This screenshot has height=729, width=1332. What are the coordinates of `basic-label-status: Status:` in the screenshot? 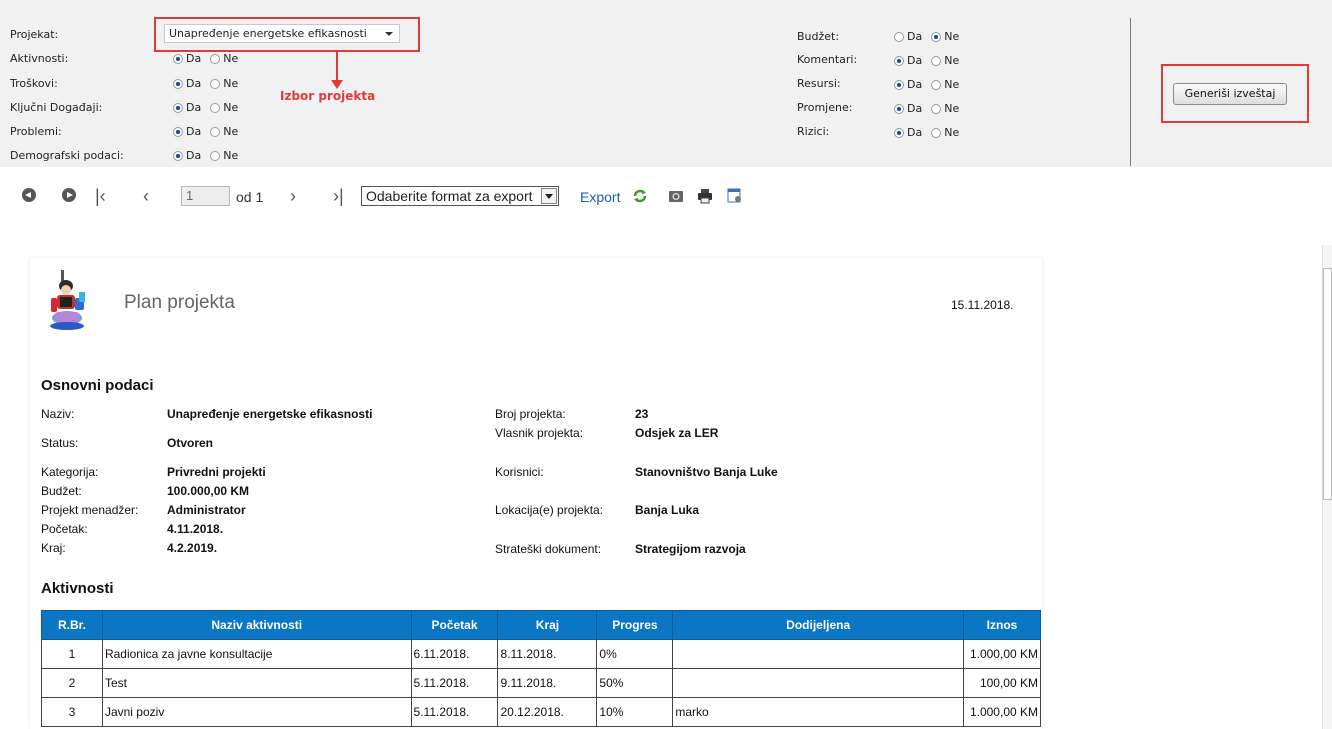 It's located at (60, 443).